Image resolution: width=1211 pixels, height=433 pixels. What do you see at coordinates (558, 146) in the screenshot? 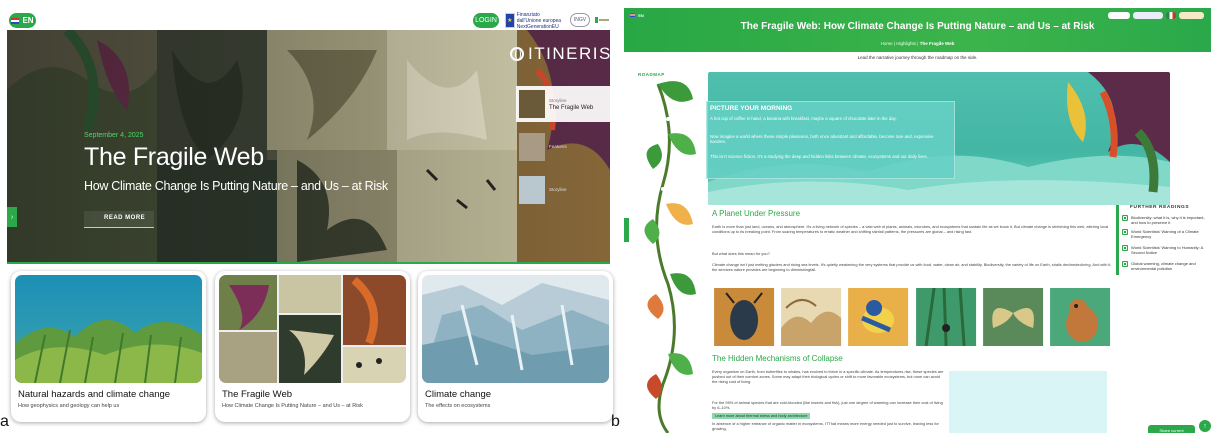
I see `story-tag: Features` at bounding box center [558, 146].